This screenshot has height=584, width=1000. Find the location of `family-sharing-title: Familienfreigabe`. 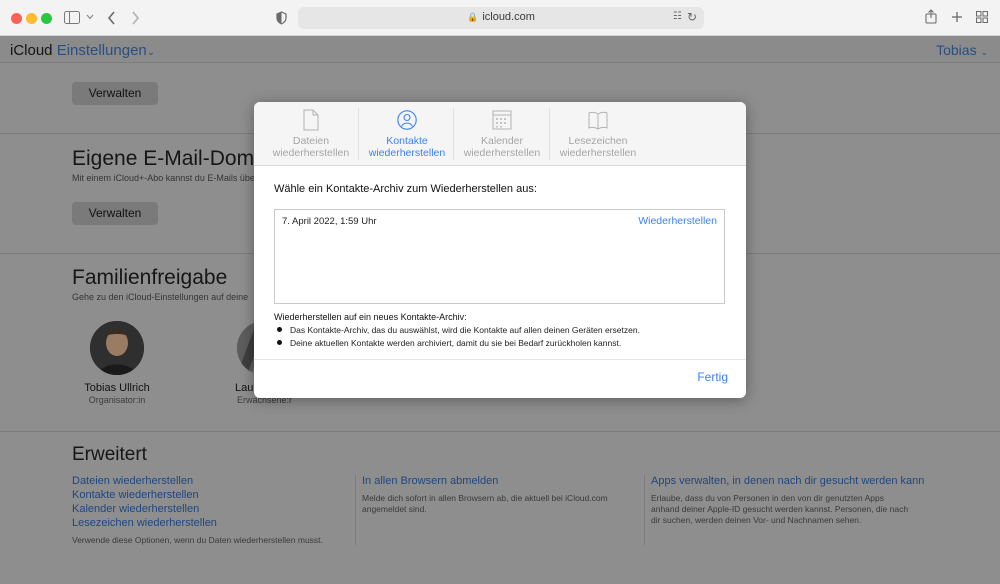

family-sharing-title: Familienfreigabe is located at coordinates (150, 277).